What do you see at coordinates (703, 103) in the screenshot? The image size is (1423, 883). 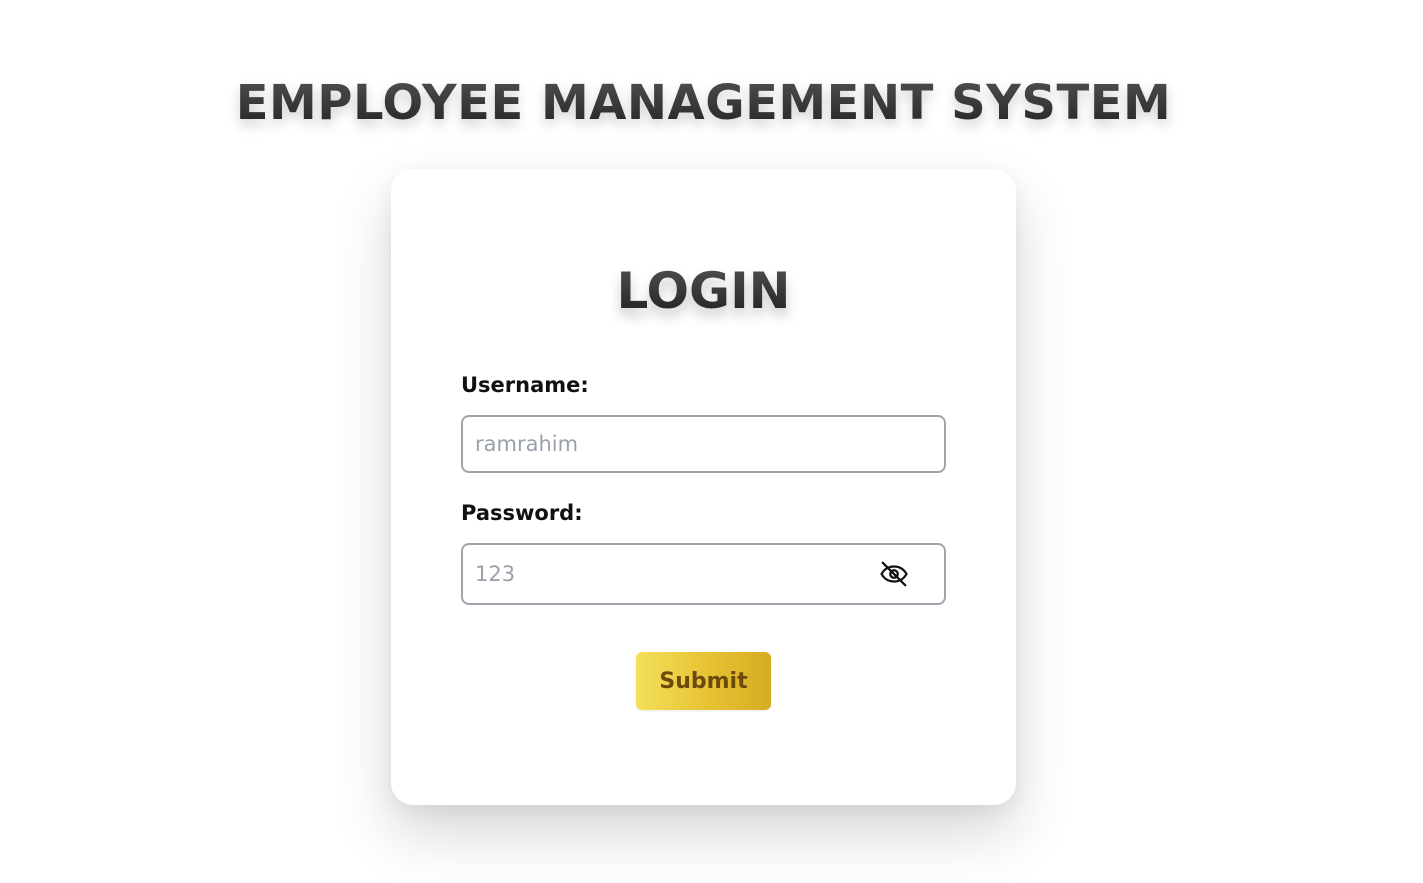 I see `app-title: EMPLOYEE MANAGEMENT SYSTEM` at bounding box center [703, 103].